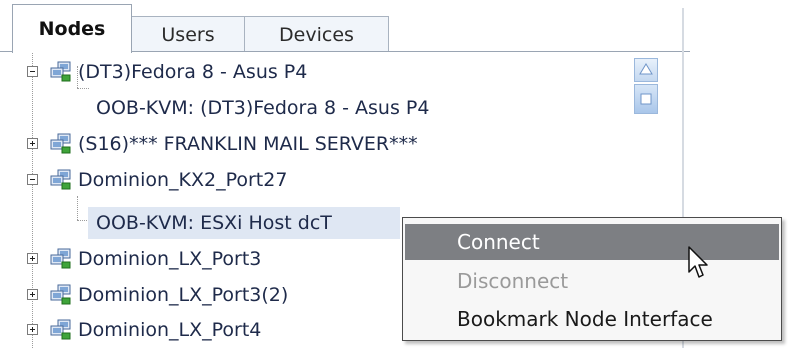 Image resolution: width=788 pixels, height=348 pixels. What do you see at coordinates (188, 34) in the screenshot?
I see `tab-users: Users` at bounding box center [188, 34].